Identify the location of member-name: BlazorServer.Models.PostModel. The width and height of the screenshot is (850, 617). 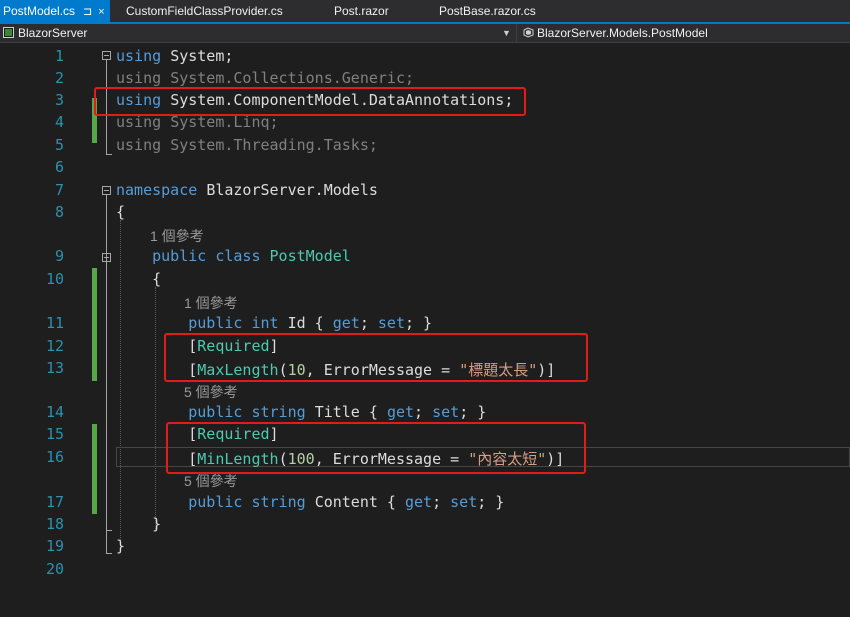
(622, 33).